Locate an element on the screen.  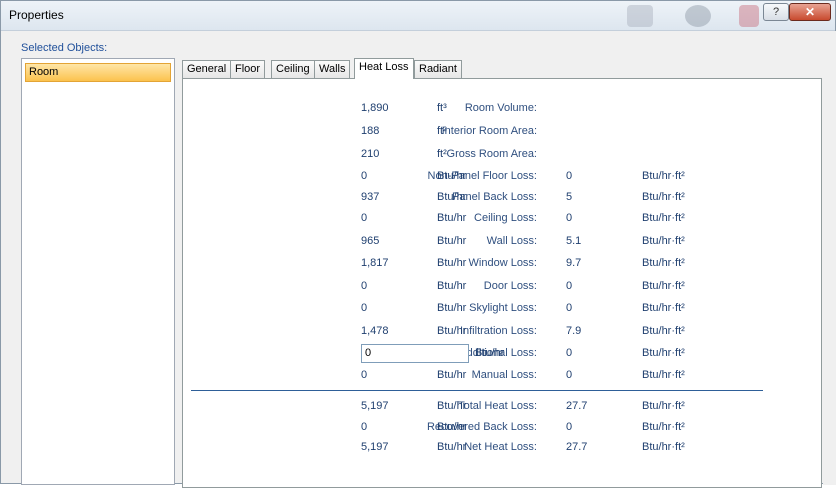
additional-loss-unit: Btu/hr is located at coordinates (490, 353).